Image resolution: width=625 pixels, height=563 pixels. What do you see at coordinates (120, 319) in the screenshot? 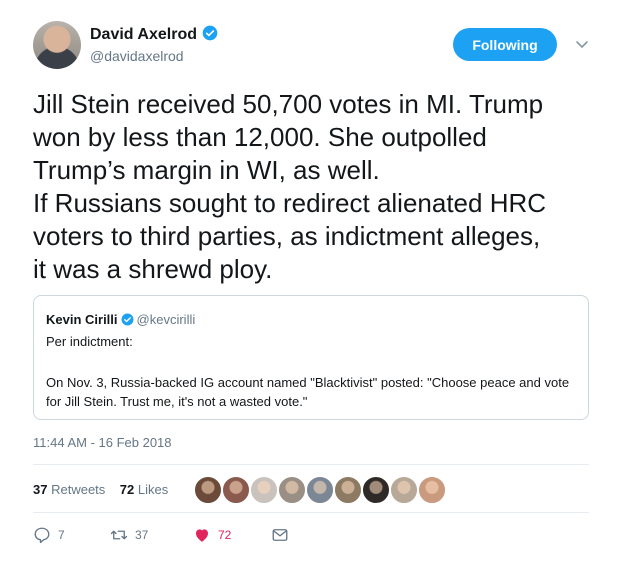
I see `quoted-author-row: Kevin Cirilli @kevcirilli` at bounding box center [120, 319].